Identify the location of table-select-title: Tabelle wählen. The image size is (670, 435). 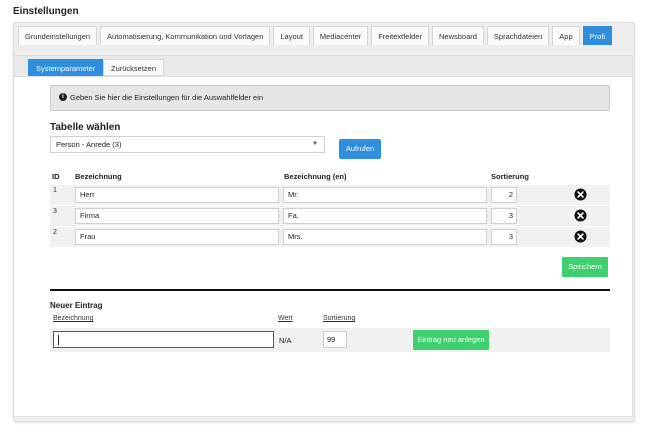
(85, 127).